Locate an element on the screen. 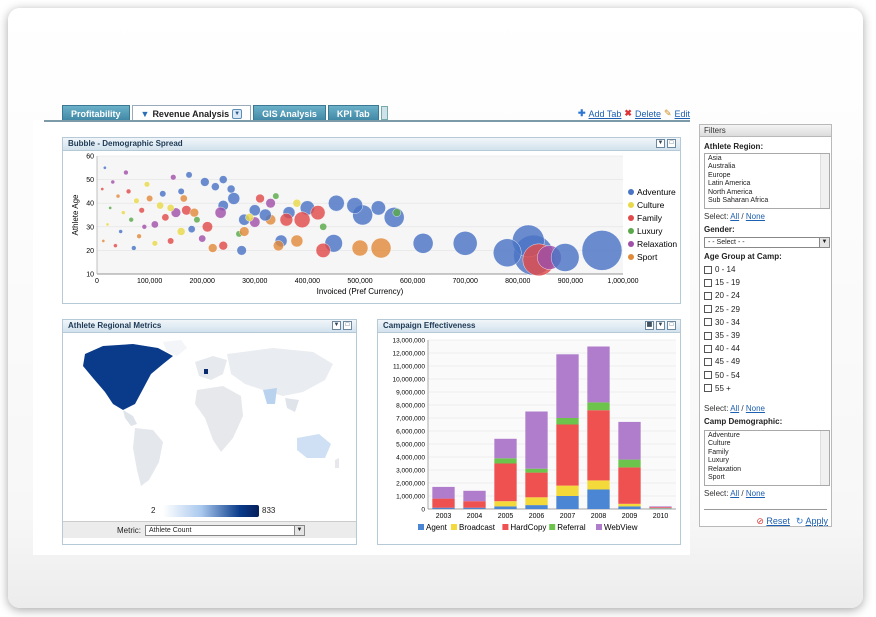 This screenshot has width=876, height=617. edit-tab-link: Edit is located at coordinates (683, 114).